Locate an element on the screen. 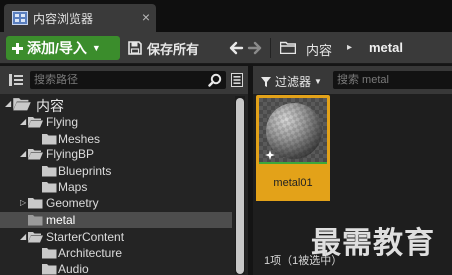 This screenshot has width=452, height=275. tree-item: Maps is located at coordinates (116, 187).